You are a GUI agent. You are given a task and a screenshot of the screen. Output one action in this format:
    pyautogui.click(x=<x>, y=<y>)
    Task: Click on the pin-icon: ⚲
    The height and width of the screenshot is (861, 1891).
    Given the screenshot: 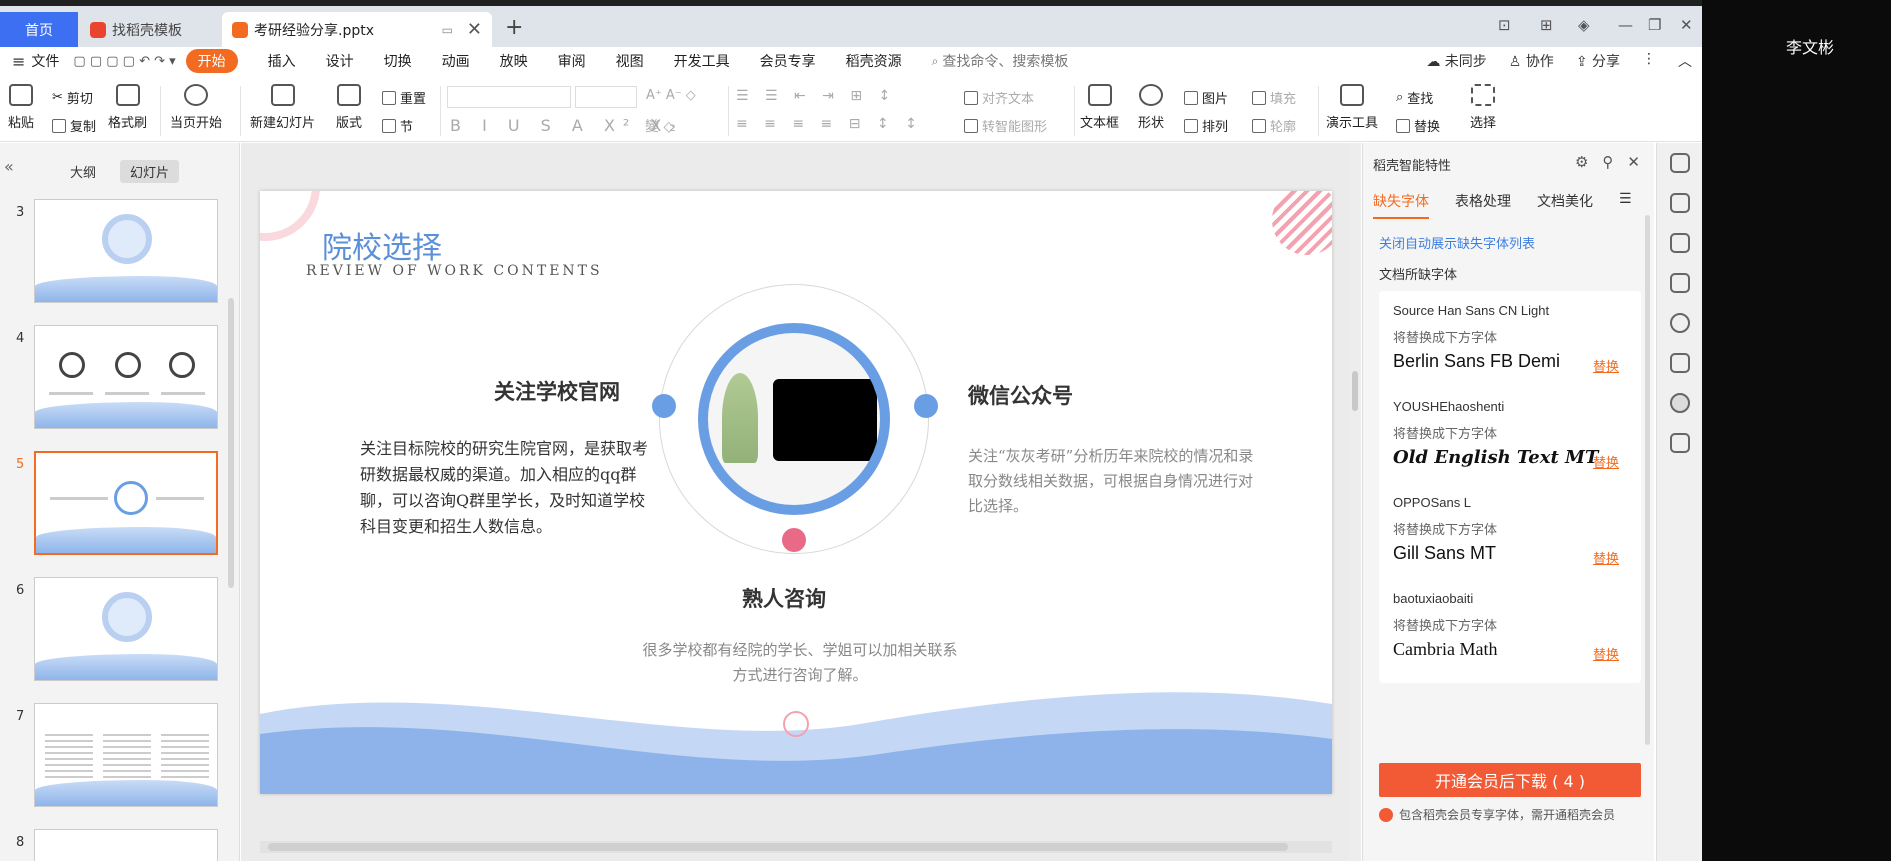 What is the action you would take?
    pyautogui.click(x=1607, y=162)
    